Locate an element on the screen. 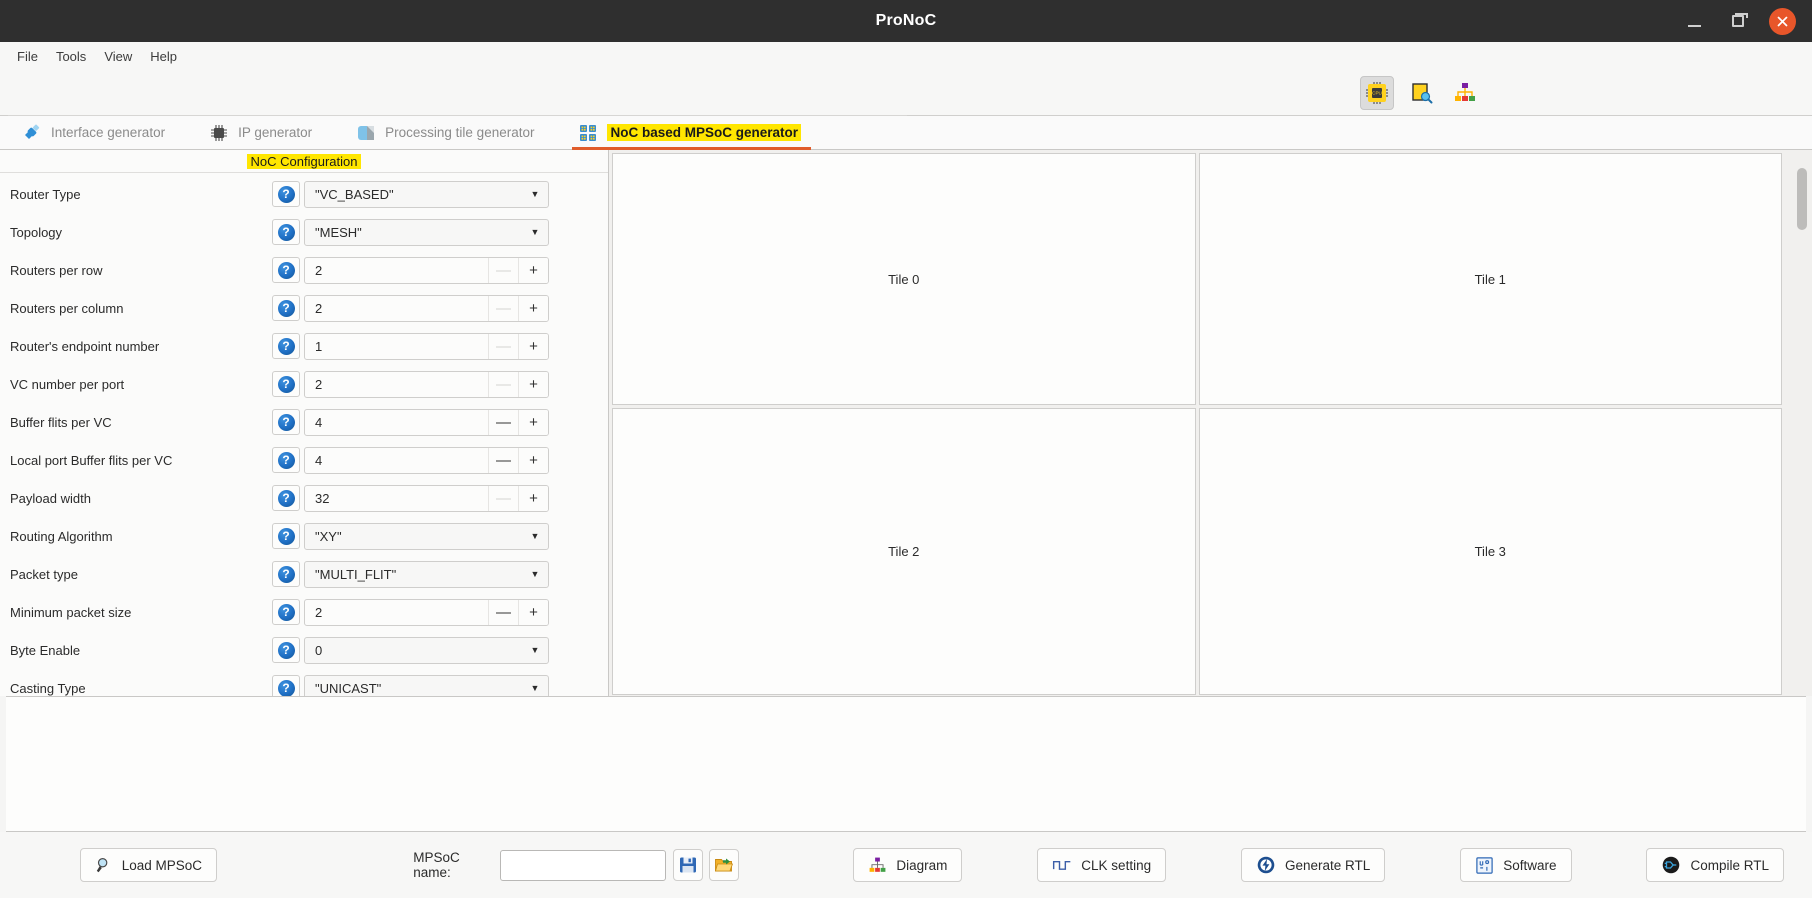 The image size is (1812, 898). diagram-label: Diagram is located at coordinates (922, 865).